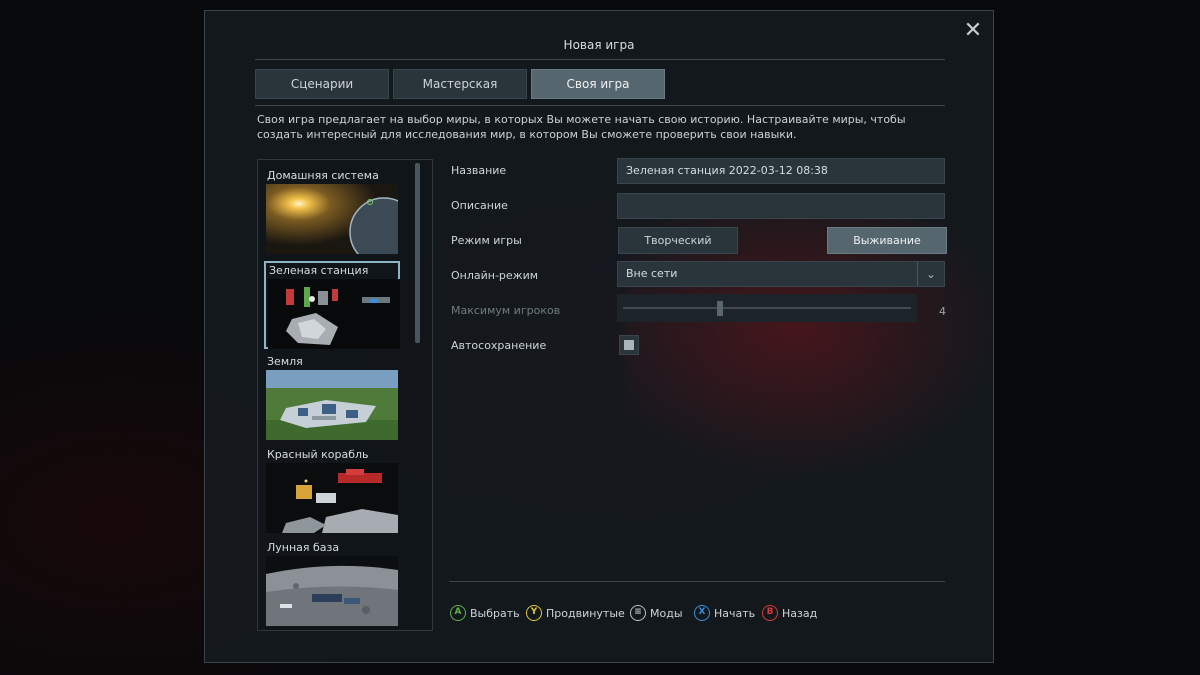 This screenshot has height=675, width=1200. I want to click on slider-knob, so click(720, 308).